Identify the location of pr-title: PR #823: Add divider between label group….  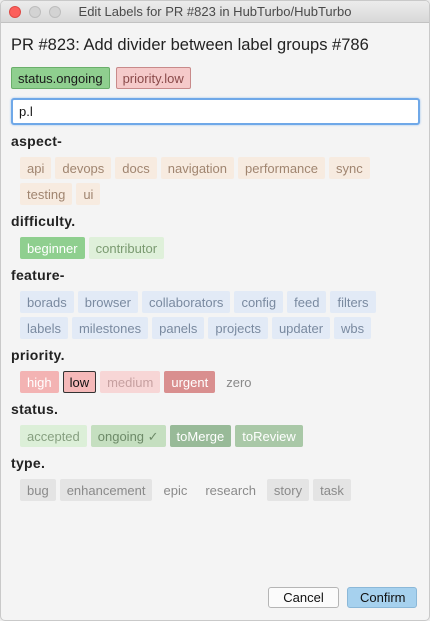
(190, 45).